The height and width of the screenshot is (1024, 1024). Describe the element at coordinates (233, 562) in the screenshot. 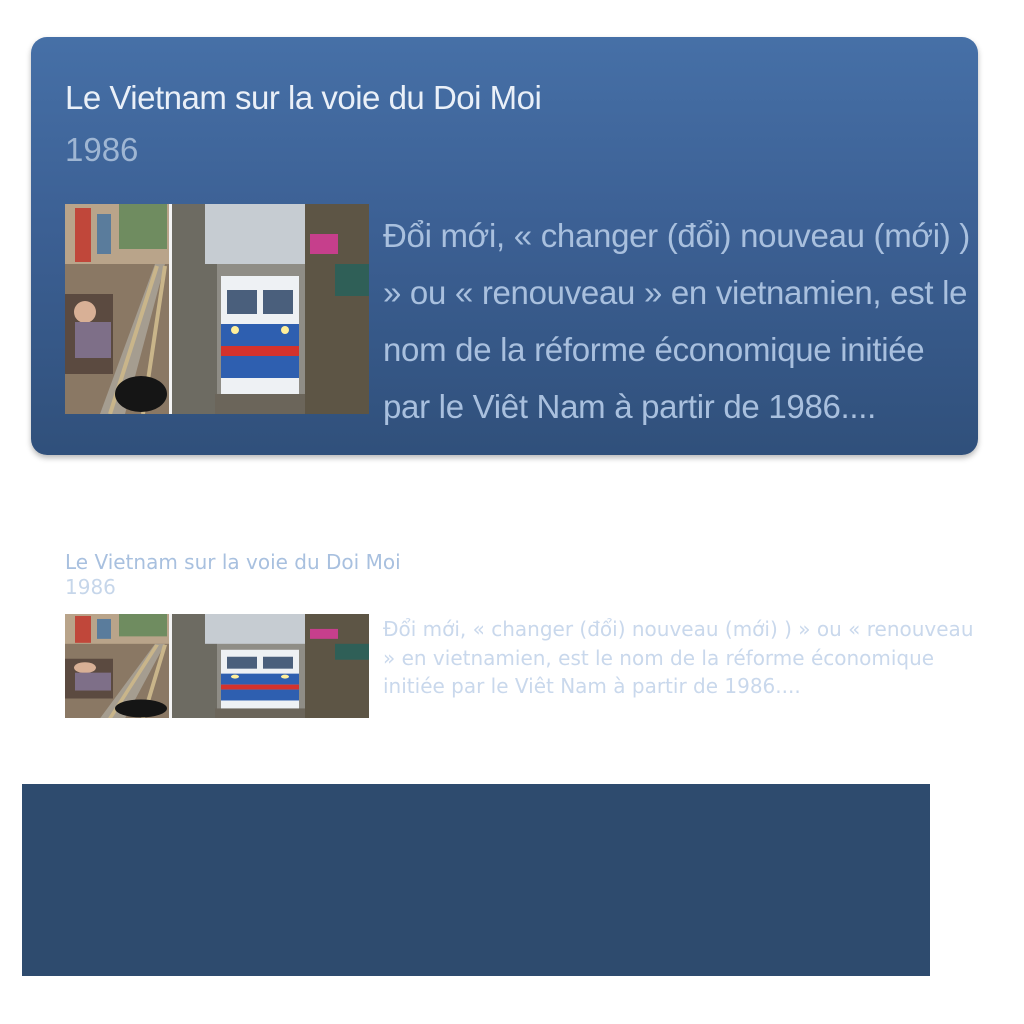

I see `reflection-title: Le Vietnam sur la voie du Doi Moi` at that location.